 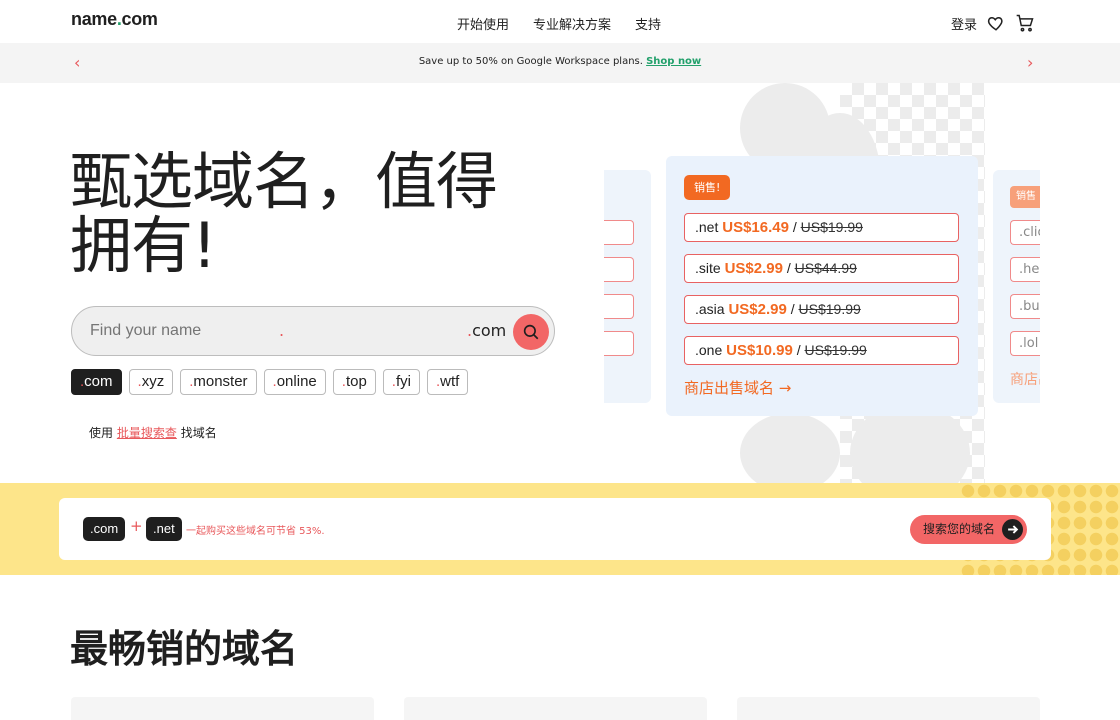 I want to click on cart-icon, so click(x=1025, y=23).